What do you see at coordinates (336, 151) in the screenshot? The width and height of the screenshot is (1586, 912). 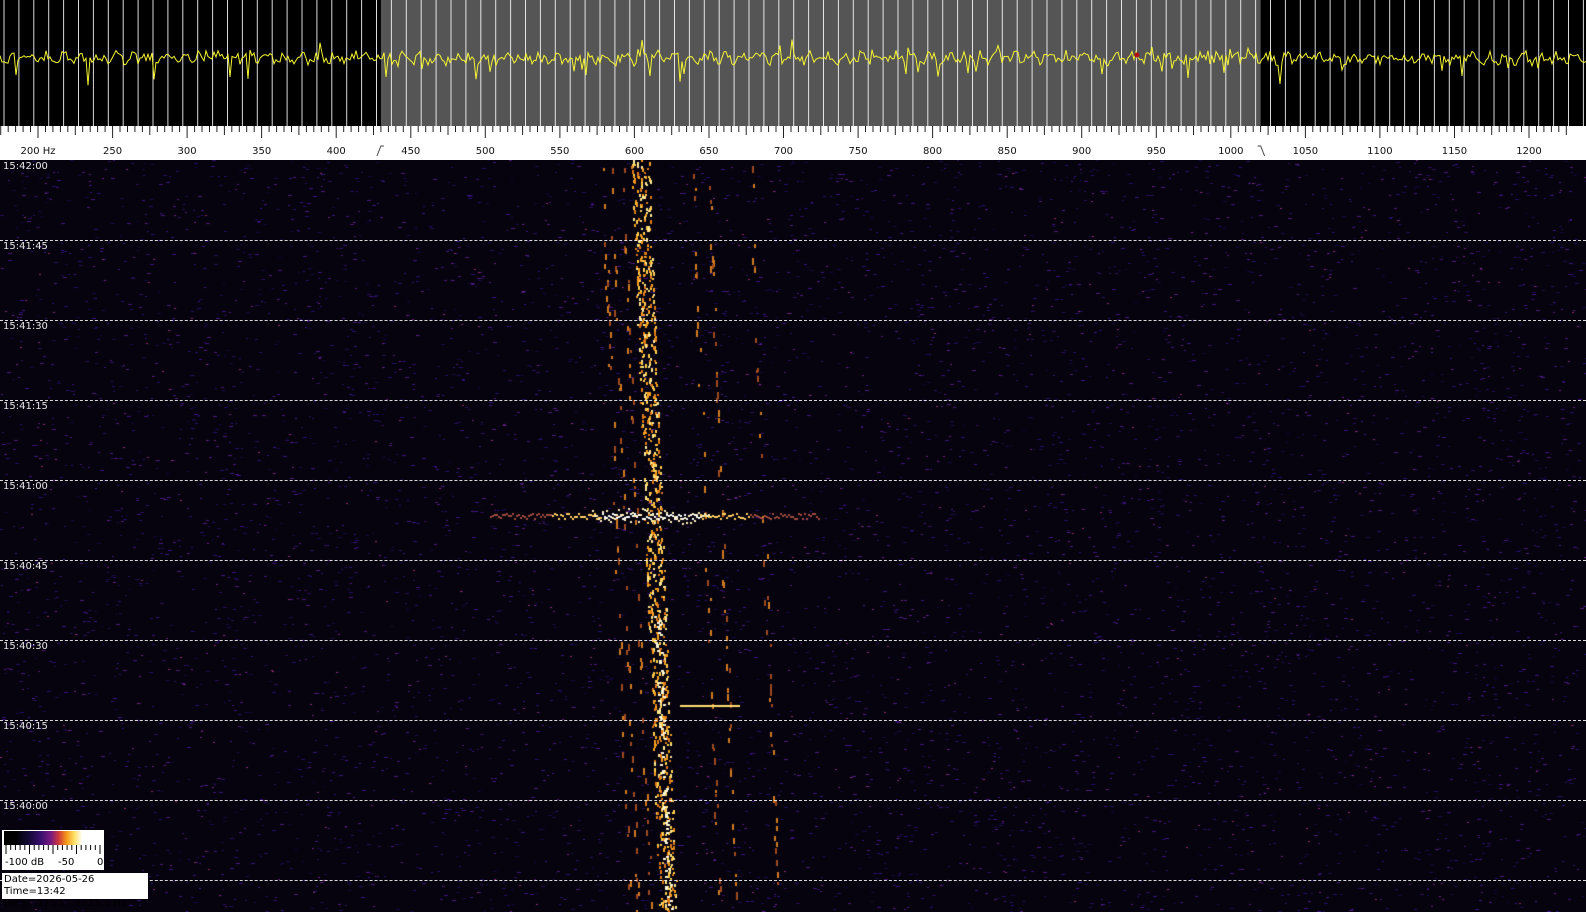 I see `frequency-tick-label: 400` at bounding box center [336, 151].